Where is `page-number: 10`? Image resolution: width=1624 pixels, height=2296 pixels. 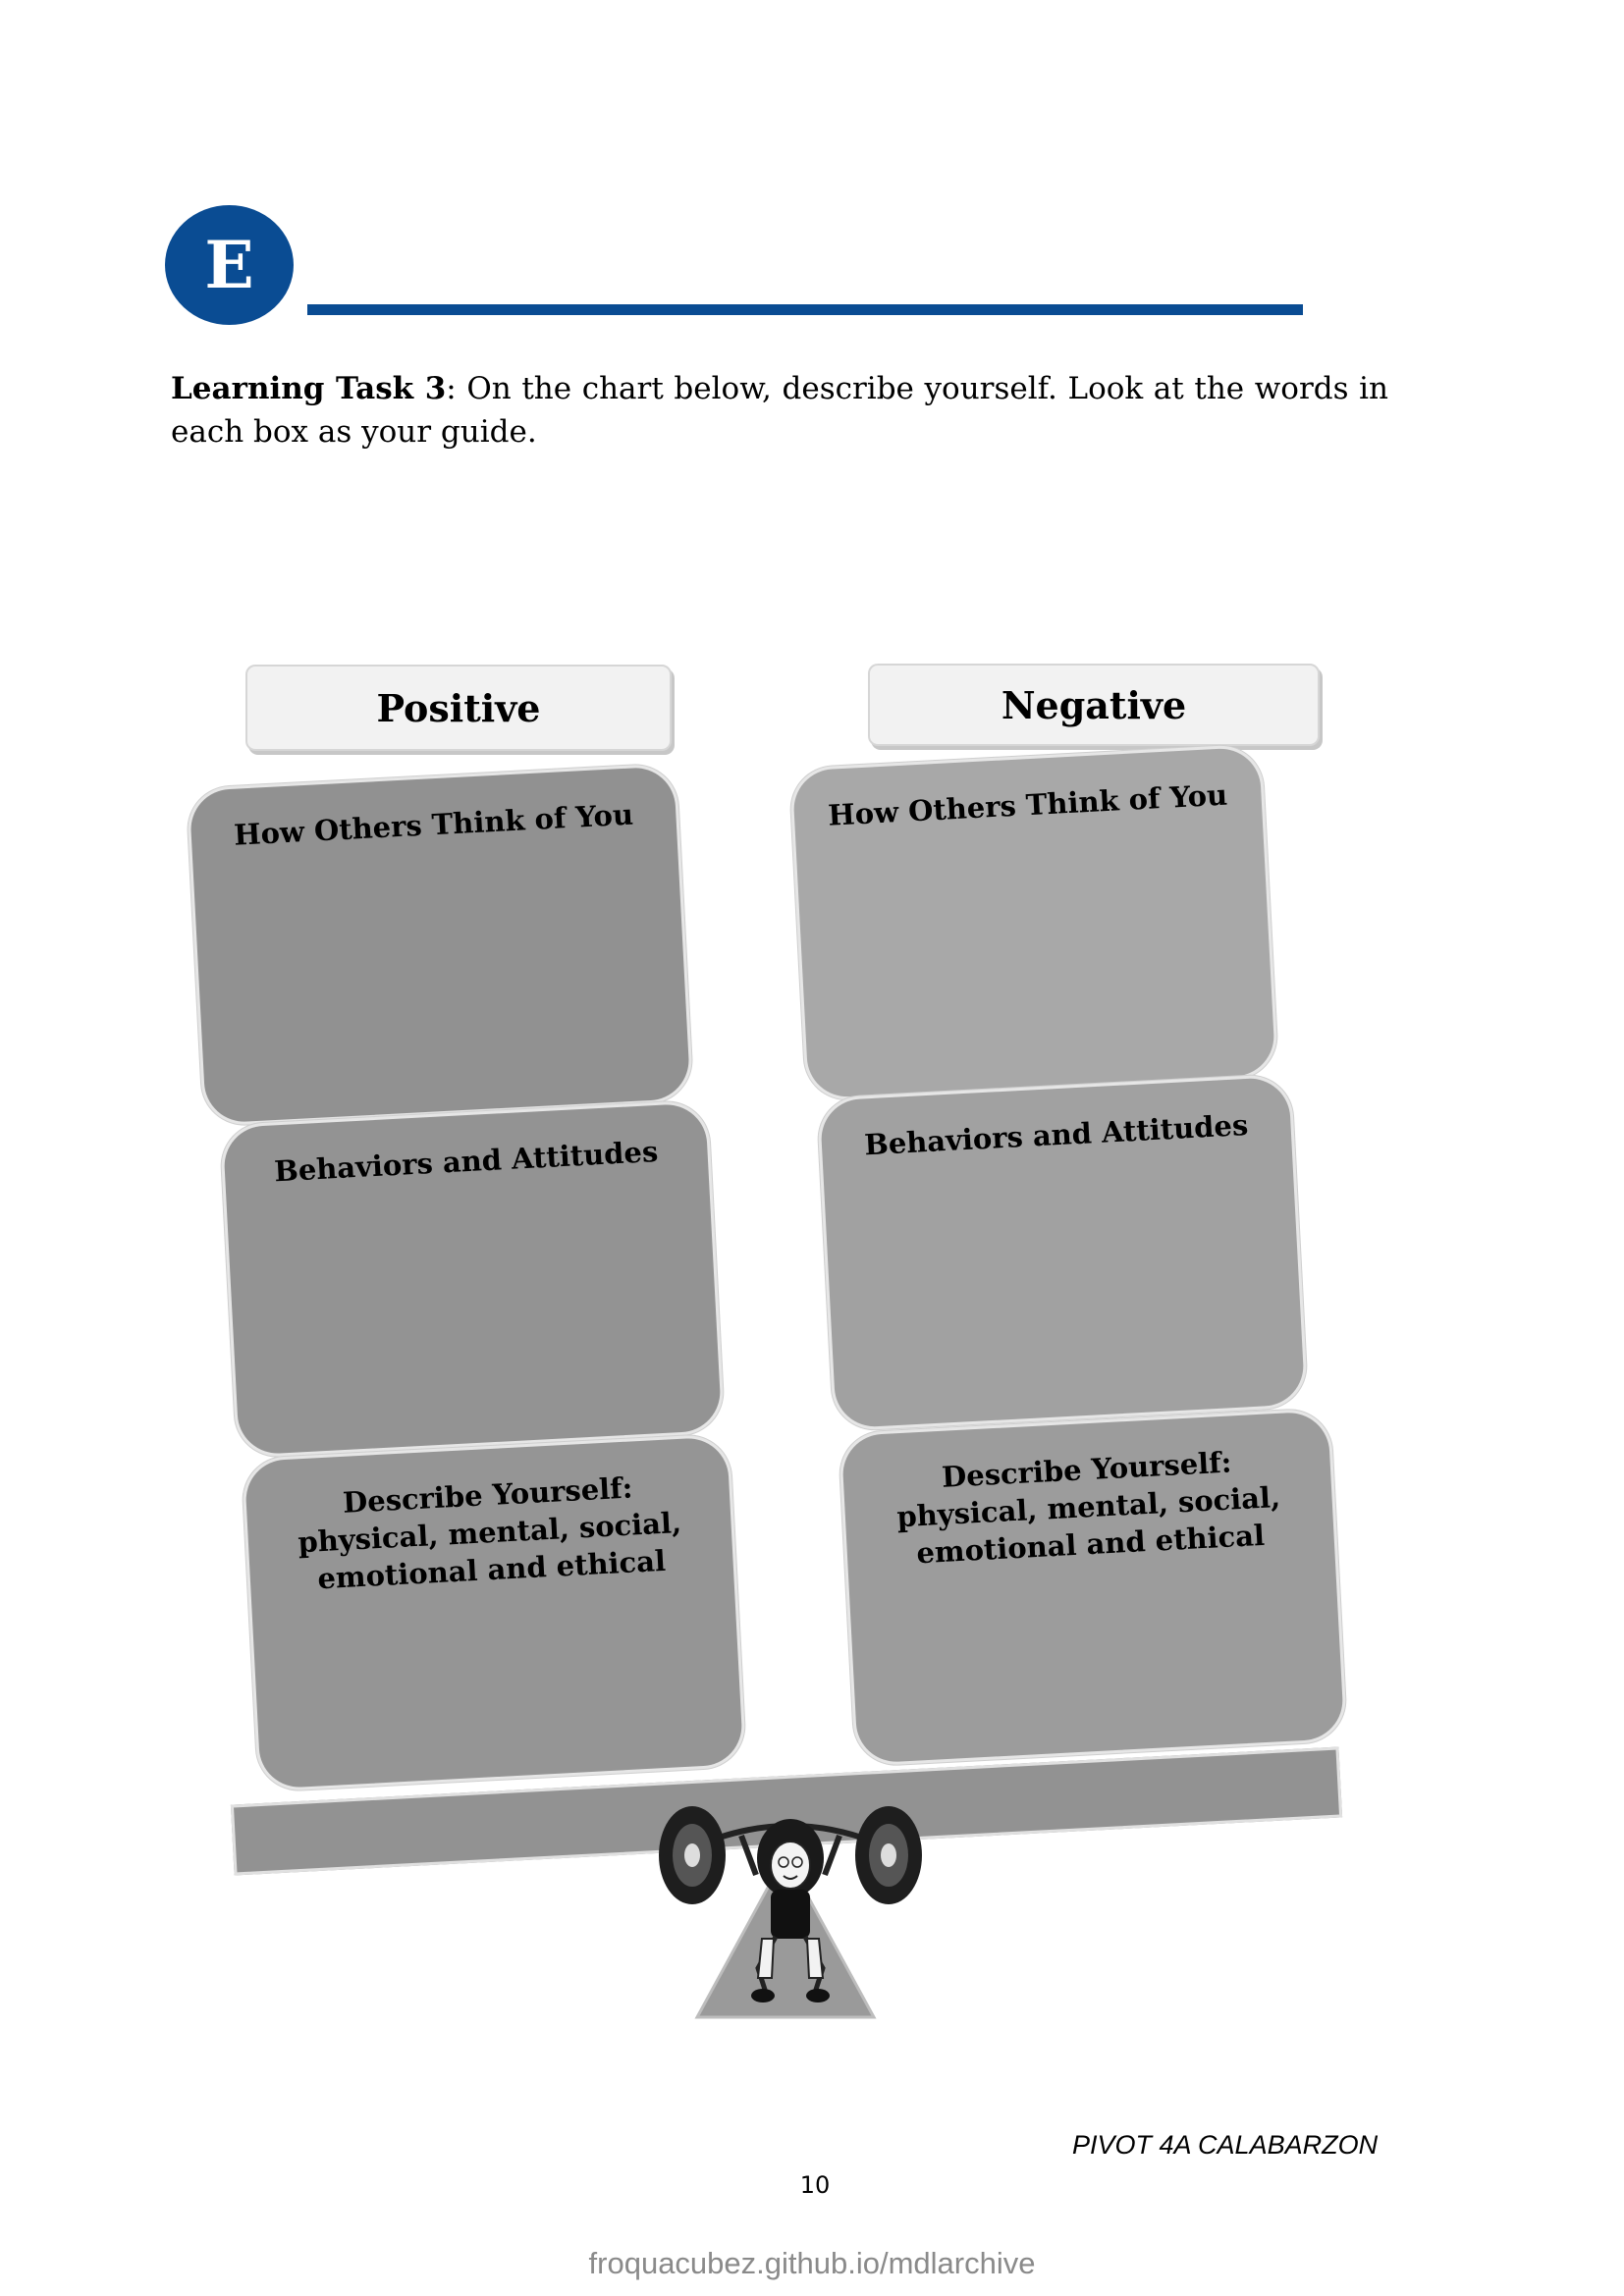 page-number: 10 is located at coordinates (815, 2185).